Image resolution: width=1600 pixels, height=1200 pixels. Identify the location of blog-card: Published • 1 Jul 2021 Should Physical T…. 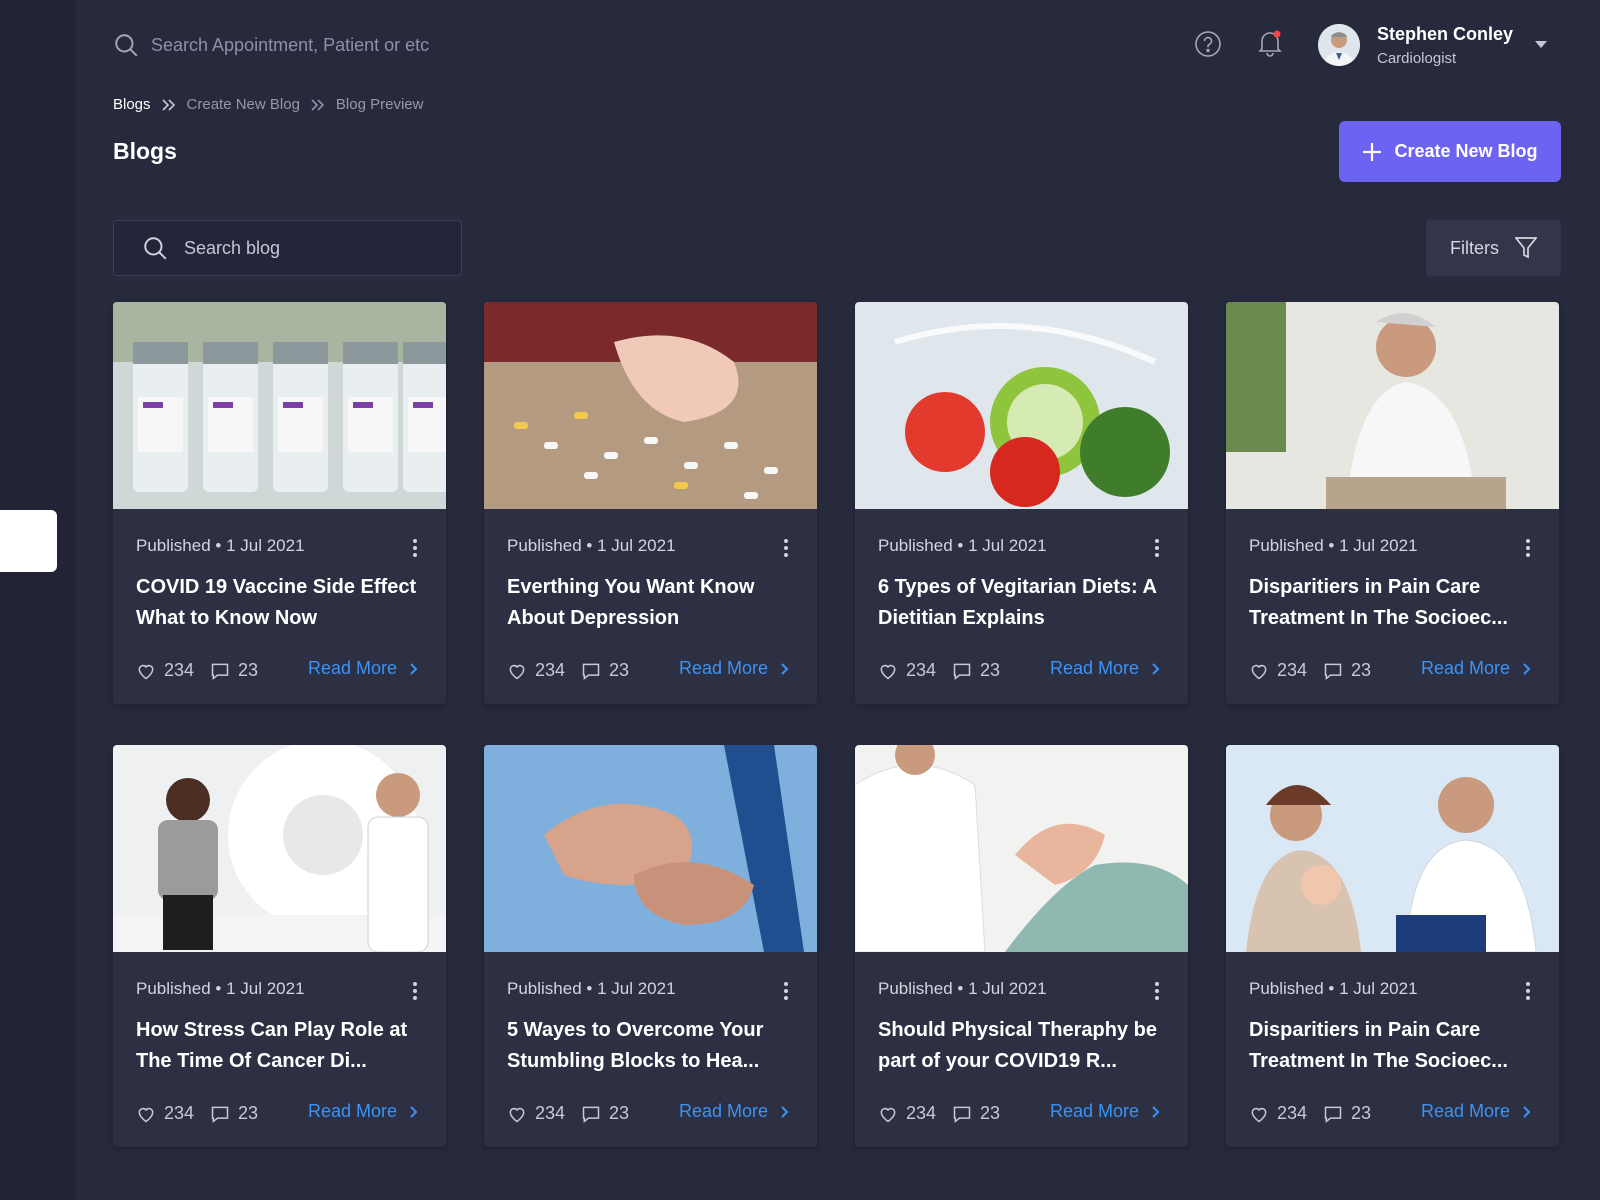
(1021, 946).